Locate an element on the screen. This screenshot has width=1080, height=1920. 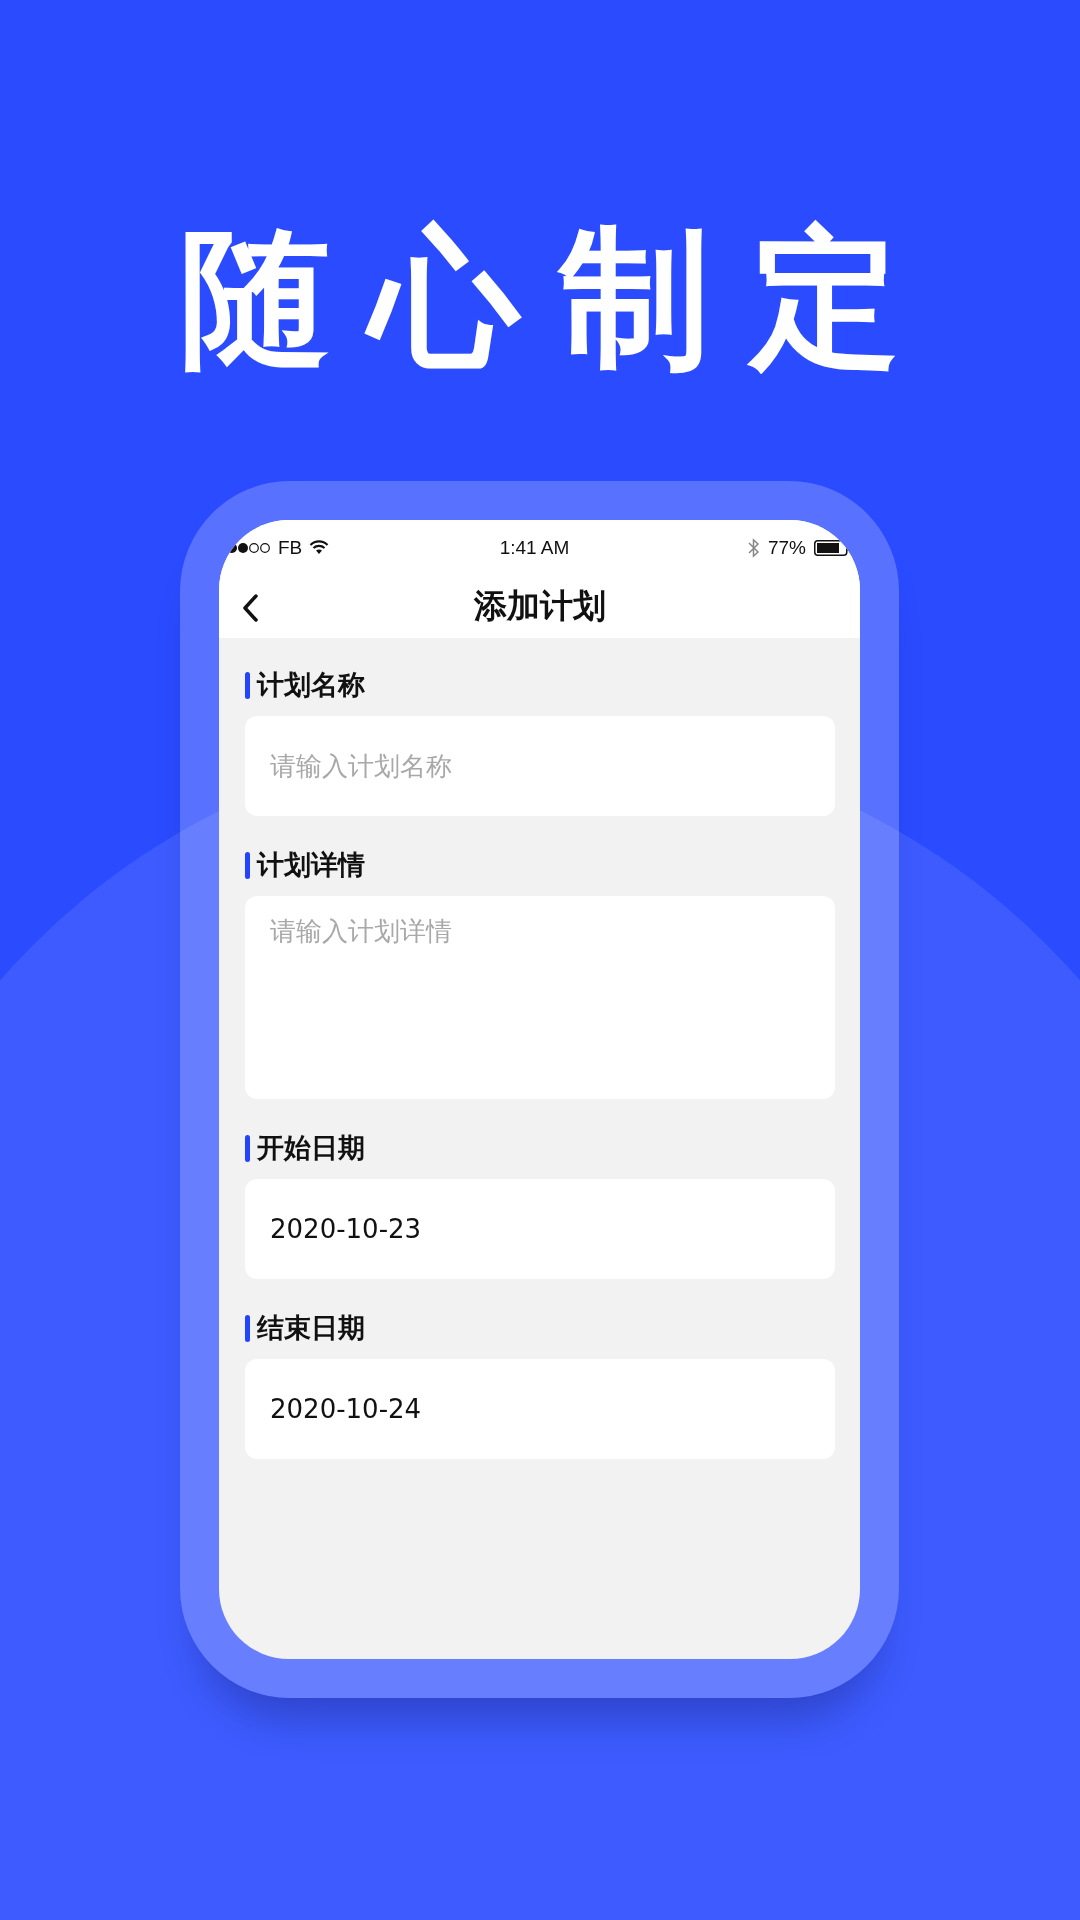
back-icon is located at coordinates (250, 608).